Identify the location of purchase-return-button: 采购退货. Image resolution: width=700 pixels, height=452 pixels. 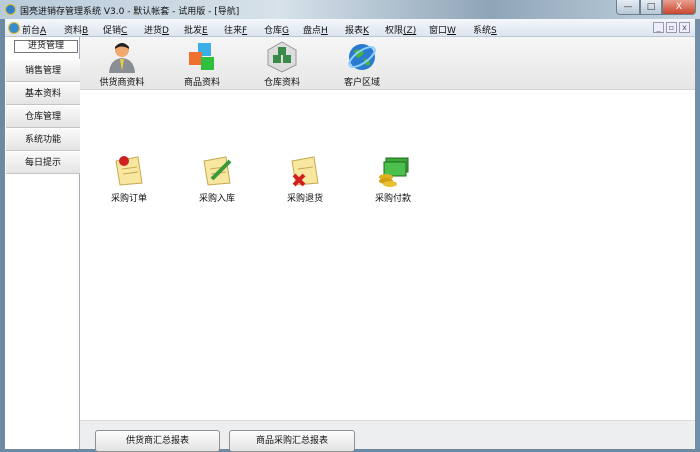
(305, 179).